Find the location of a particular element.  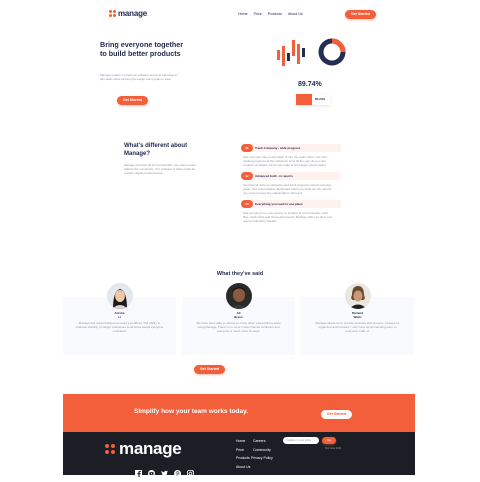

footer-logo-text: manage is located at coordinates (150, 448).